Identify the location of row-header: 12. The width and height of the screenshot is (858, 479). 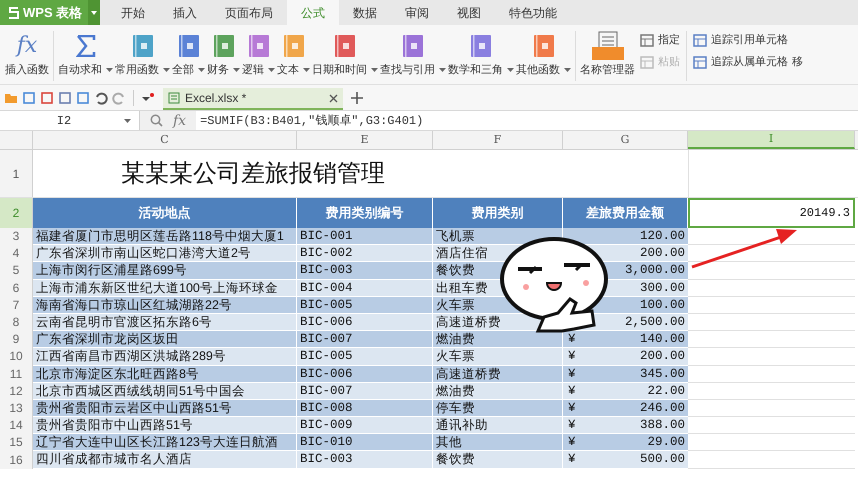
(16, 391).